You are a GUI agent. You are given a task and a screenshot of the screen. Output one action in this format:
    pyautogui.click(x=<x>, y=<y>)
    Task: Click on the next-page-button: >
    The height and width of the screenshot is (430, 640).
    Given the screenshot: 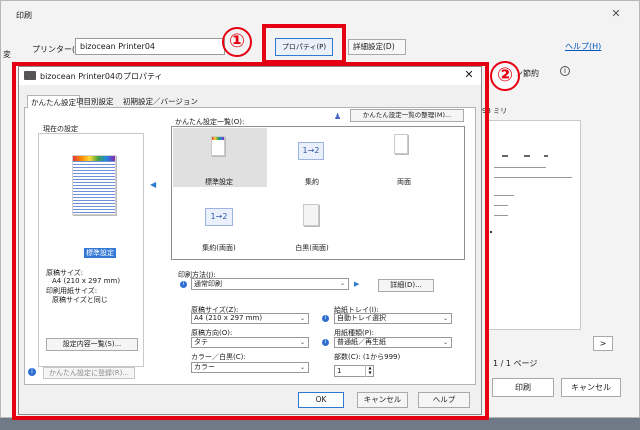 What is the action you would take?
    pyautogui.click(x=603, y=343)
    